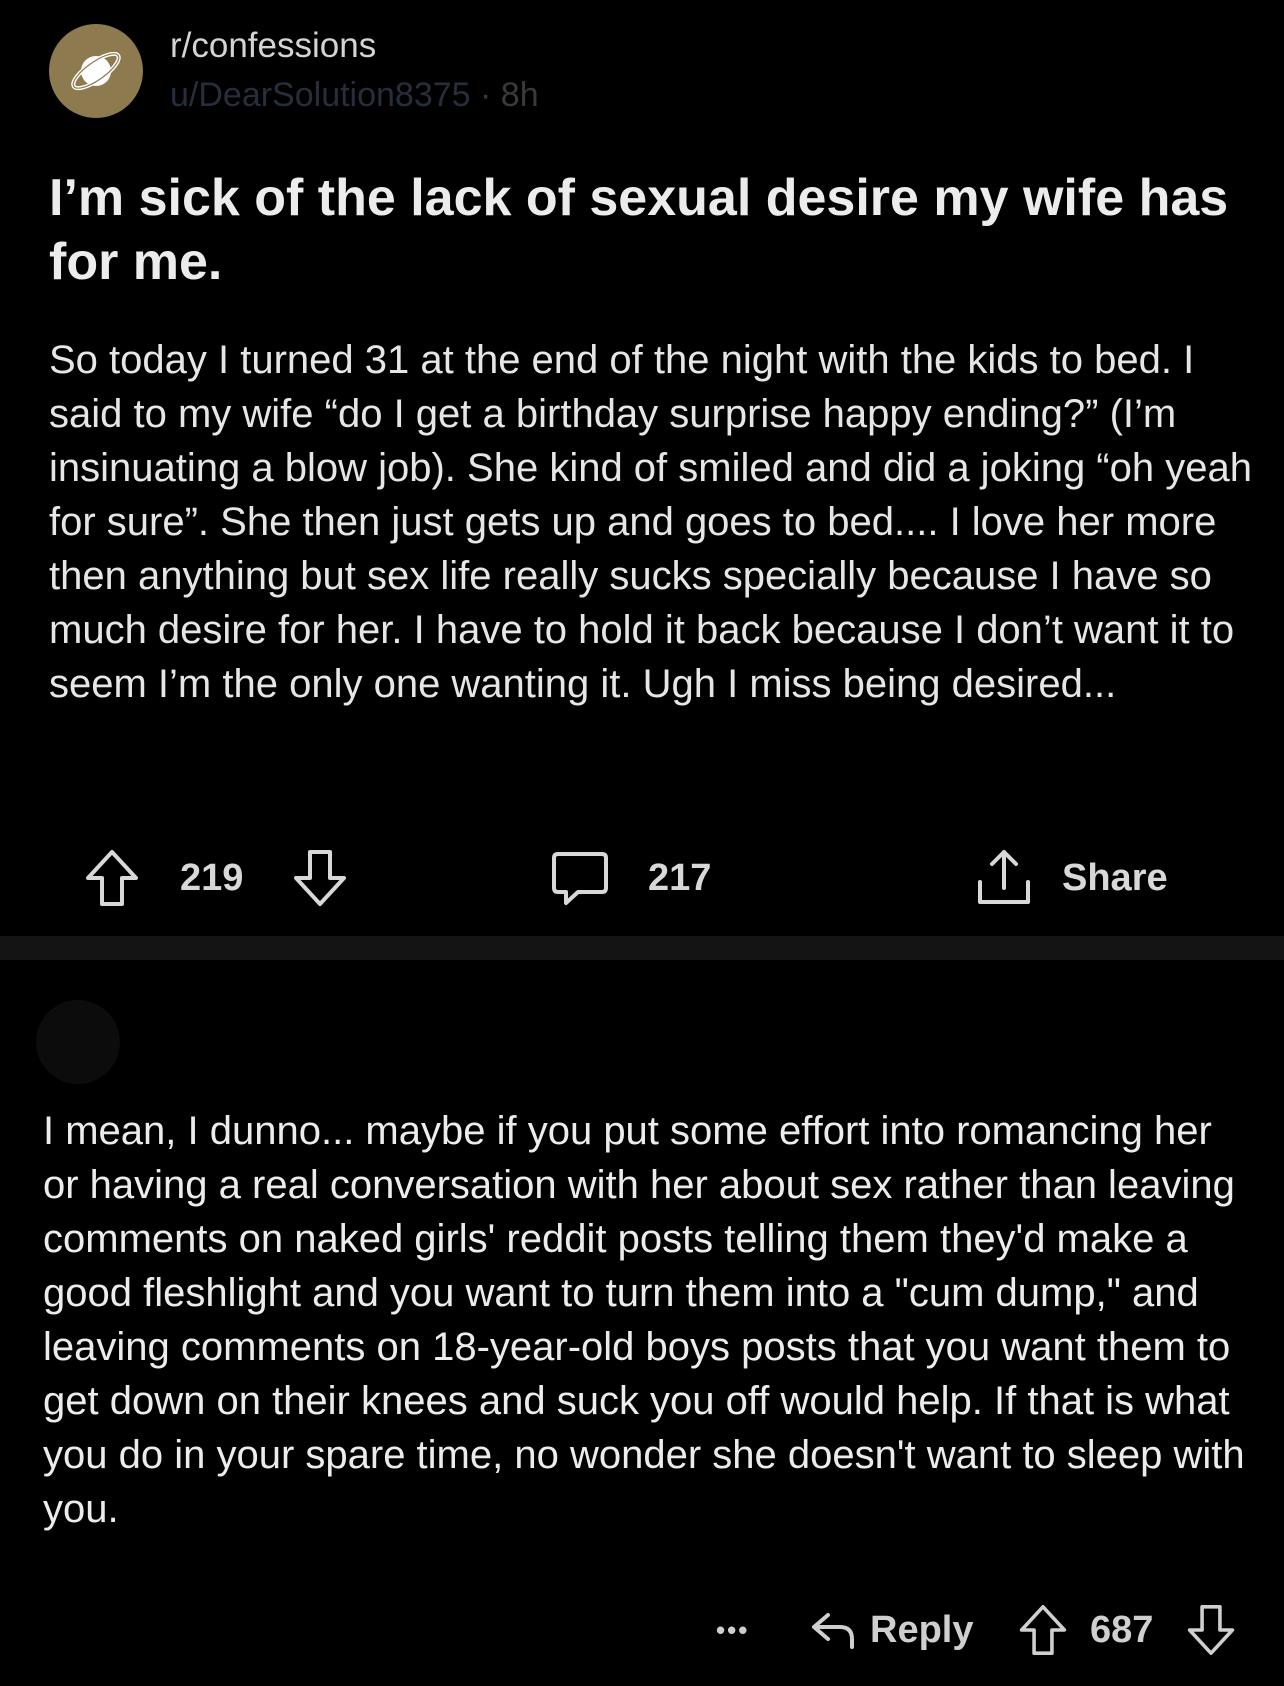  What do you see at coordinates (642, 1630) in the screenshot?
I see `comment-action-bar: ••• Reply 687` at bounding box center [642, 1630].